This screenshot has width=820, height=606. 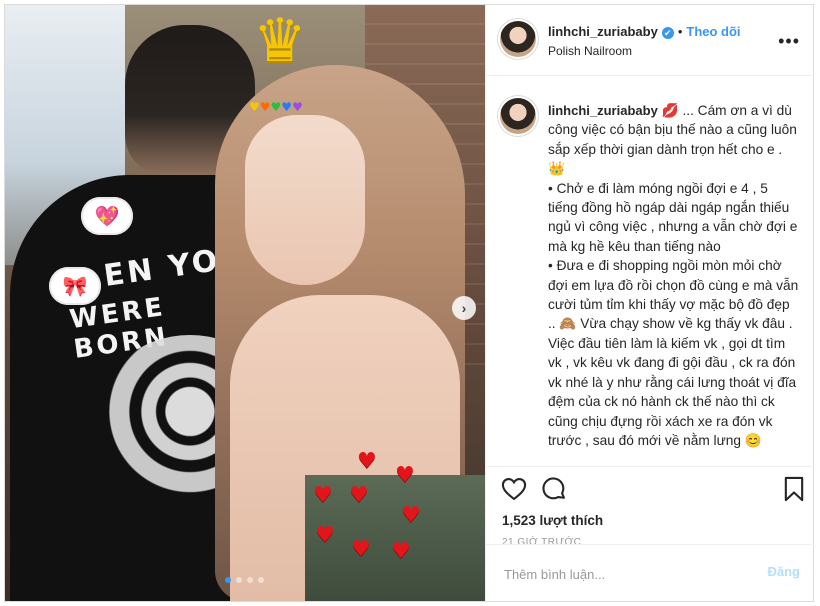 What do you see at coordinates (514, 489) in the screenshot?
I see `heart-outline-icon` at bounding box center [514, 489].